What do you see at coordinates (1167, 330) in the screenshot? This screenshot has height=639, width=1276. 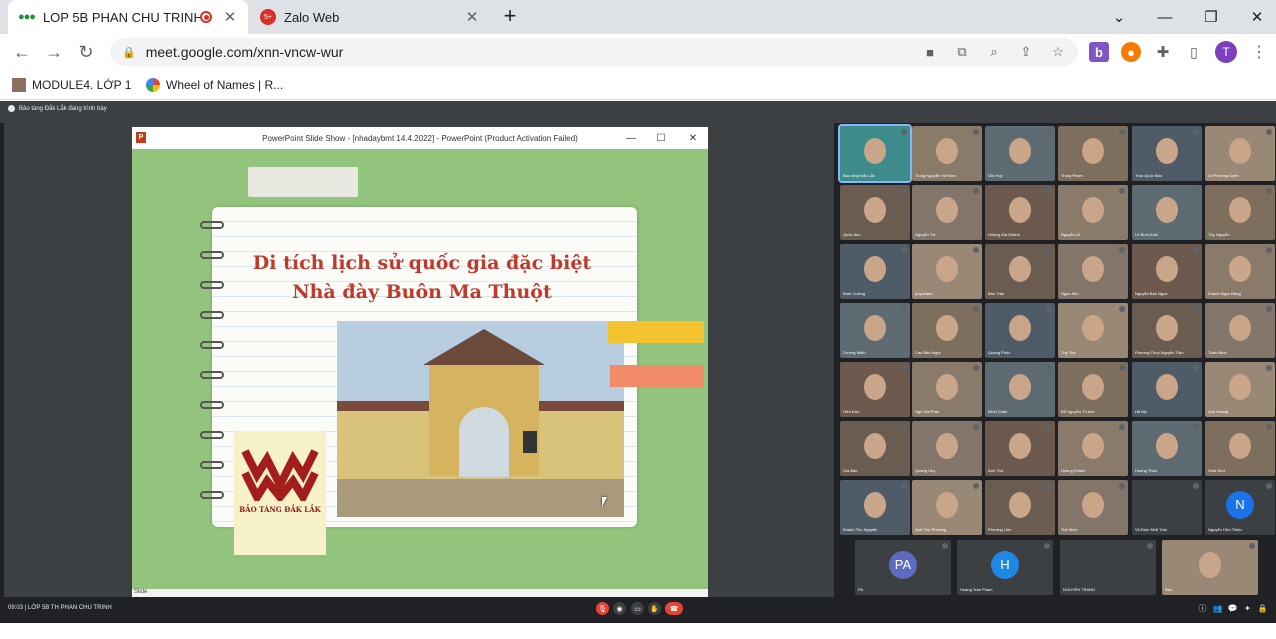 I see `participant-tile: Phương Thuý Nguyễn Trần` at bounding box center [1167, 330].